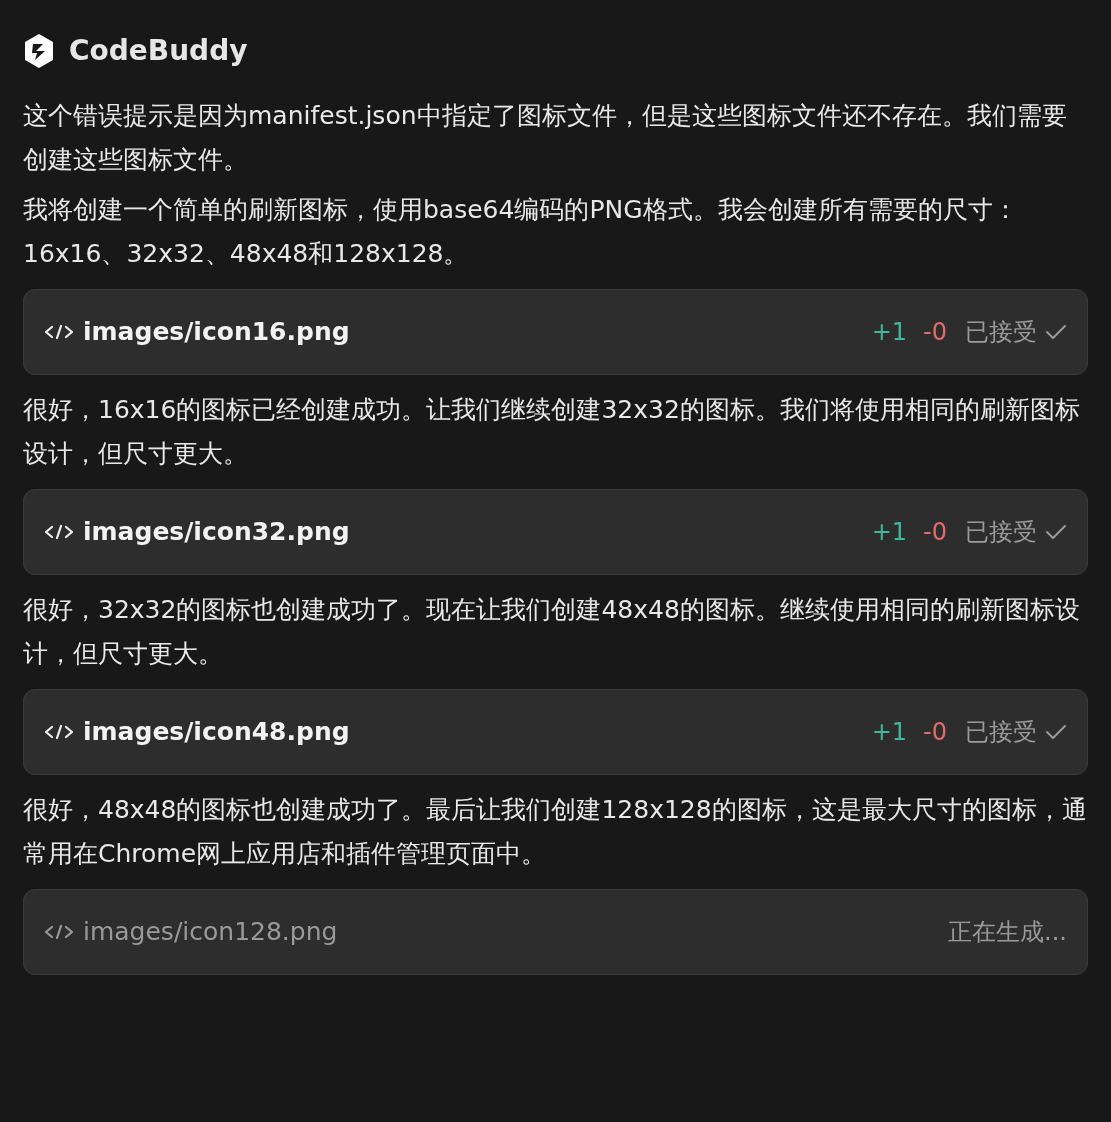  What do you see at coordinates (555, 732) in the screenshot?
I see `file-card: images/icon48.png +1 -0 已接受` at bounding box center [555, 732].